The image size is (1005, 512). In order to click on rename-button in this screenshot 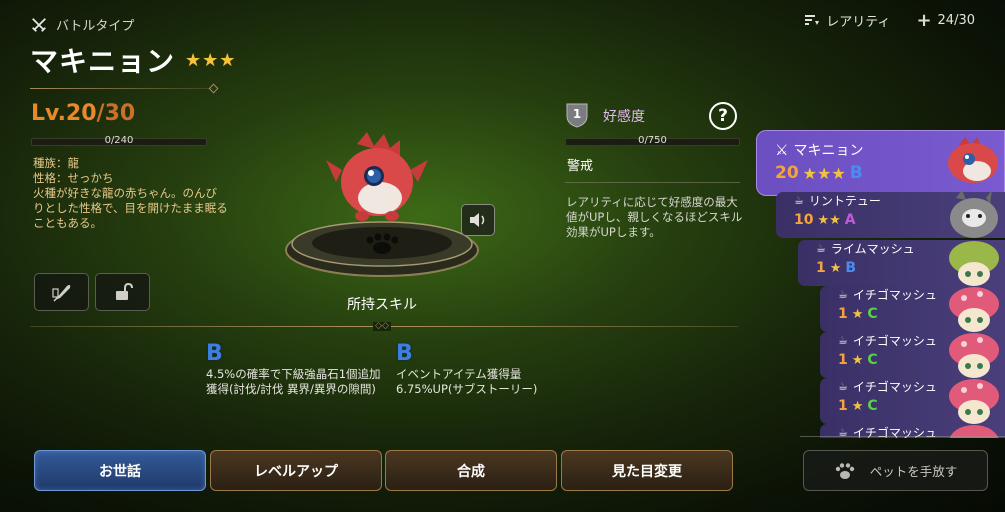, I will do `click(61, 292)`.